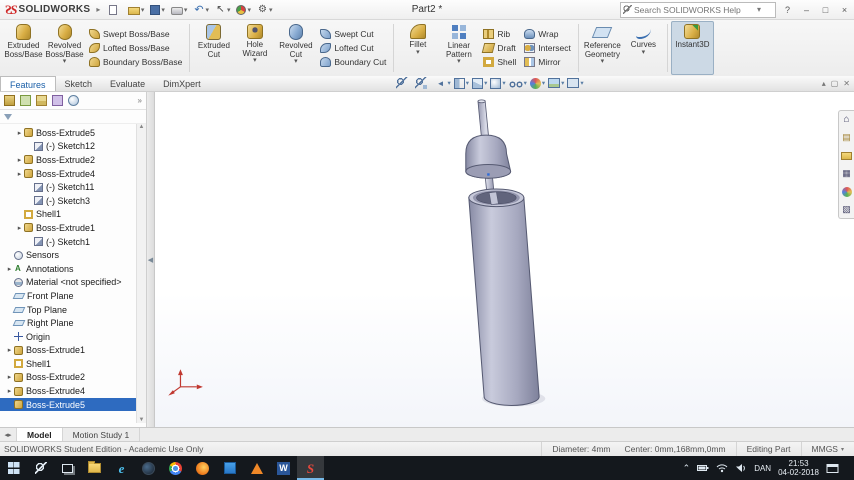 The width and height of the screenshot is (854, 480). What do you see at coordinates (547, 62) in the screenshot?
I see `ribbon-button: Mirror` at bounding box center [547, 62].